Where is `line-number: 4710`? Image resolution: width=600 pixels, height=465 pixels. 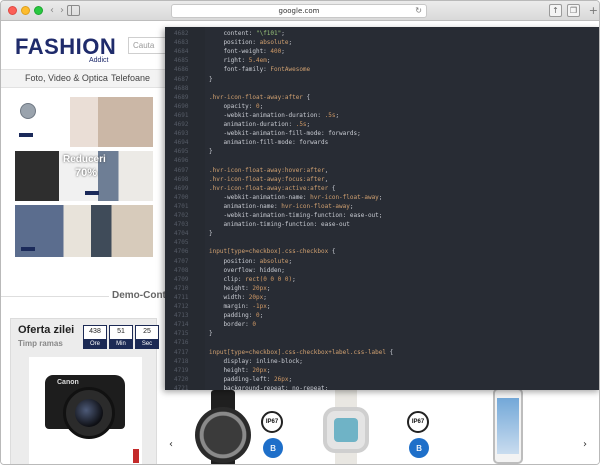 line-number: 4710 is located at coordinates (181, 288).